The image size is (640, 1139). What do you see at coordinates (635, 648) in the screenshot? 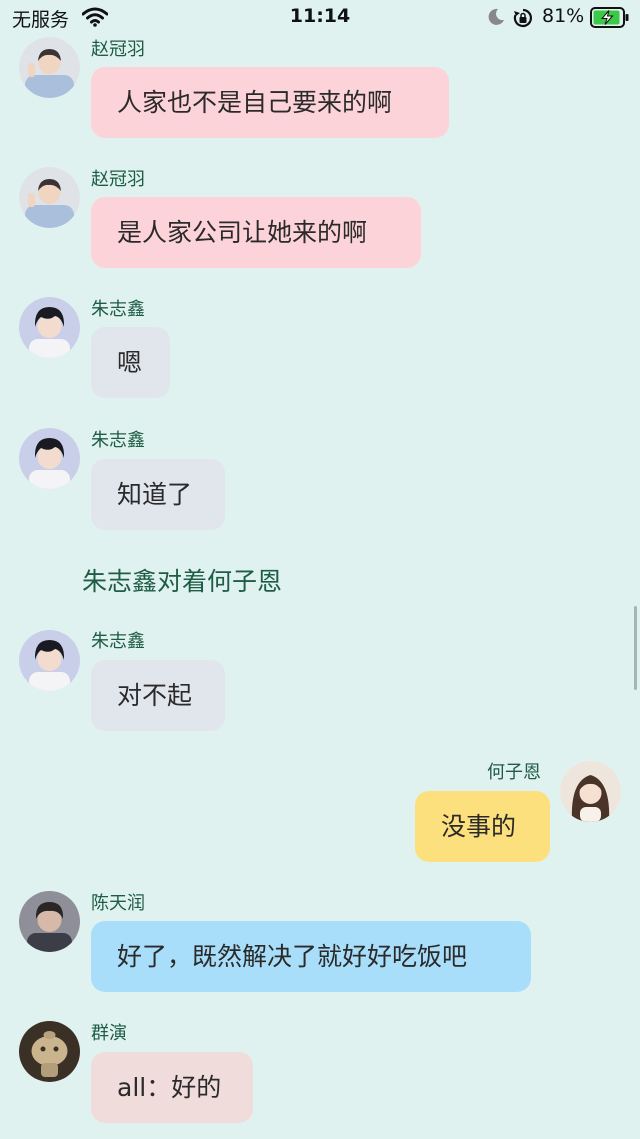
I see `scrollbar` at bounding box center [635, 648].